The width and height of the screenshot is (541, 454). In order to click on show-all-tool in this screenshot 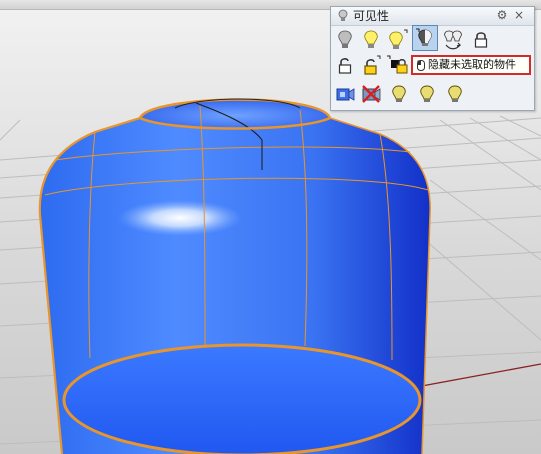, I will do `click(455, 94)`.